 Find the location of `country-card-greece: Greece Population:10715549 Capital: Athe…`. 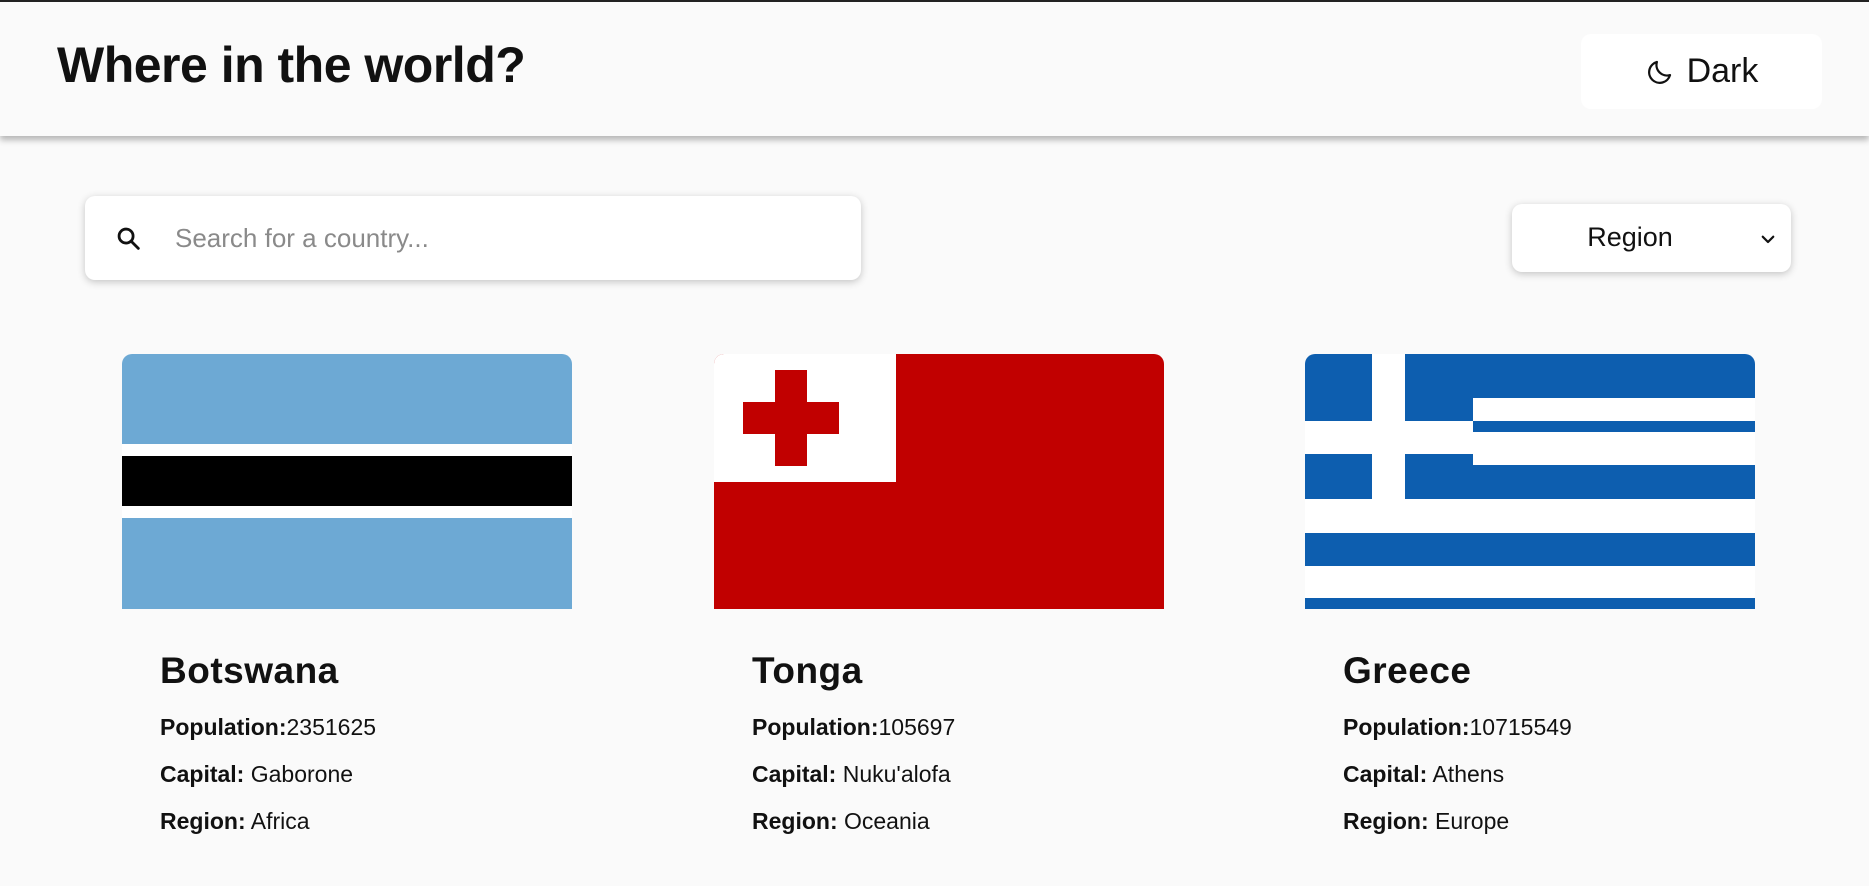

country-card-greece: Greece Population:10715549 Capital: Athe… is located at coordinates (1530, 620).